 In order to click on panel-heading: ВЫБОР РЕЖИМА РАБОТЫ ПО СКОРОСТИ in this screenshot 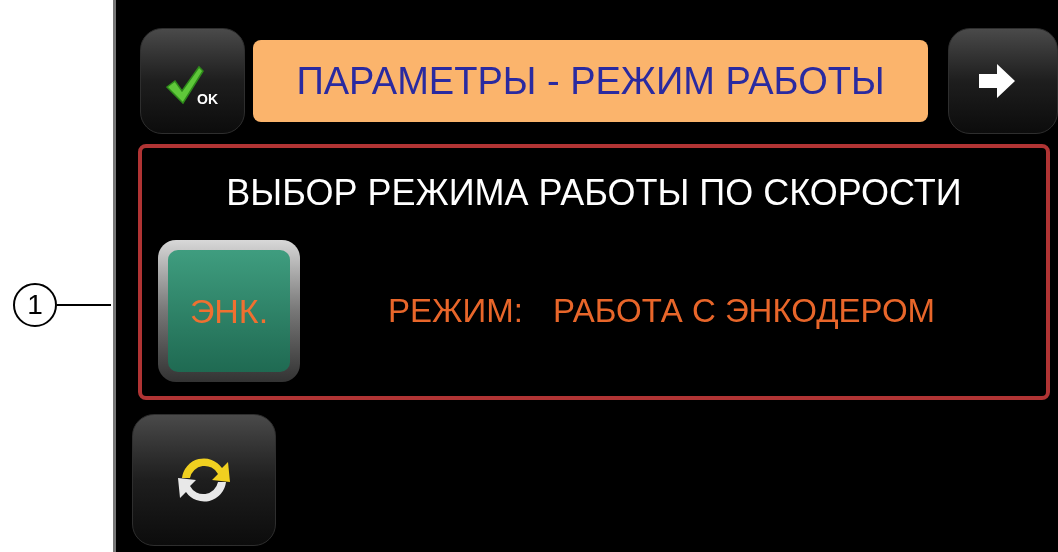, I will do `click(594, 193)`.